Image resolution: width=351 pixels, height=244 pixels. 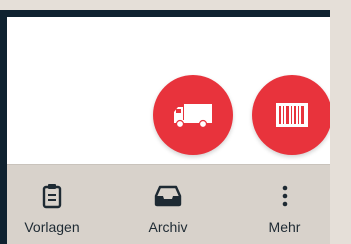 I want to click on nav-item-vorlagen: Vorlagen, so click(x=52, y=204).